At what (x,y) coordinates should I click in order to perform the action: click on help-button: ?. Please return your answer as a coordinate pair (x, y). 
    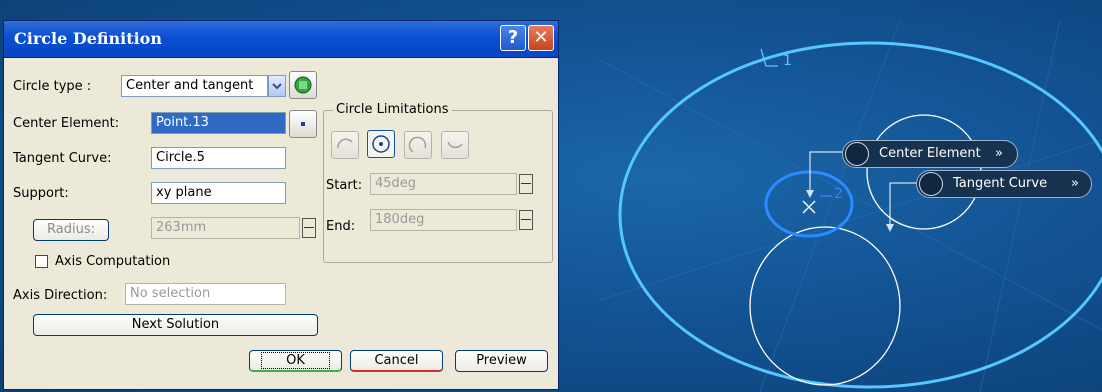
    Looking at the image, I should click on (513, 38).